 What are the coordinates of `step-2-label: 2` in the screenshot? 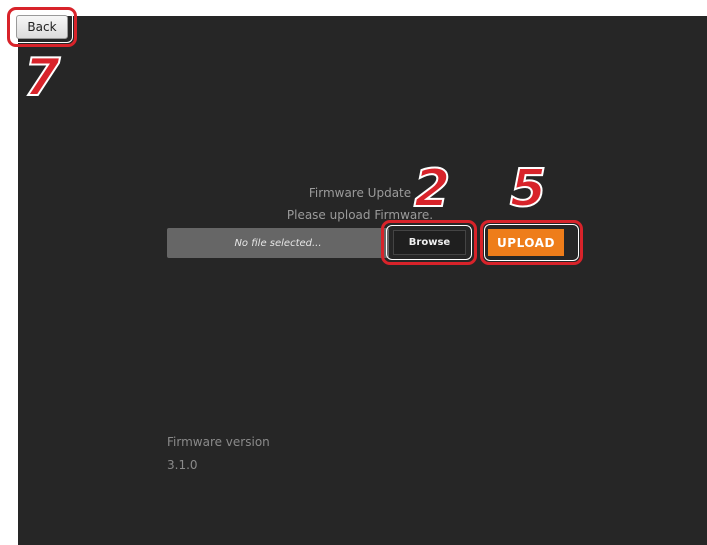 It's located at (432, 189).